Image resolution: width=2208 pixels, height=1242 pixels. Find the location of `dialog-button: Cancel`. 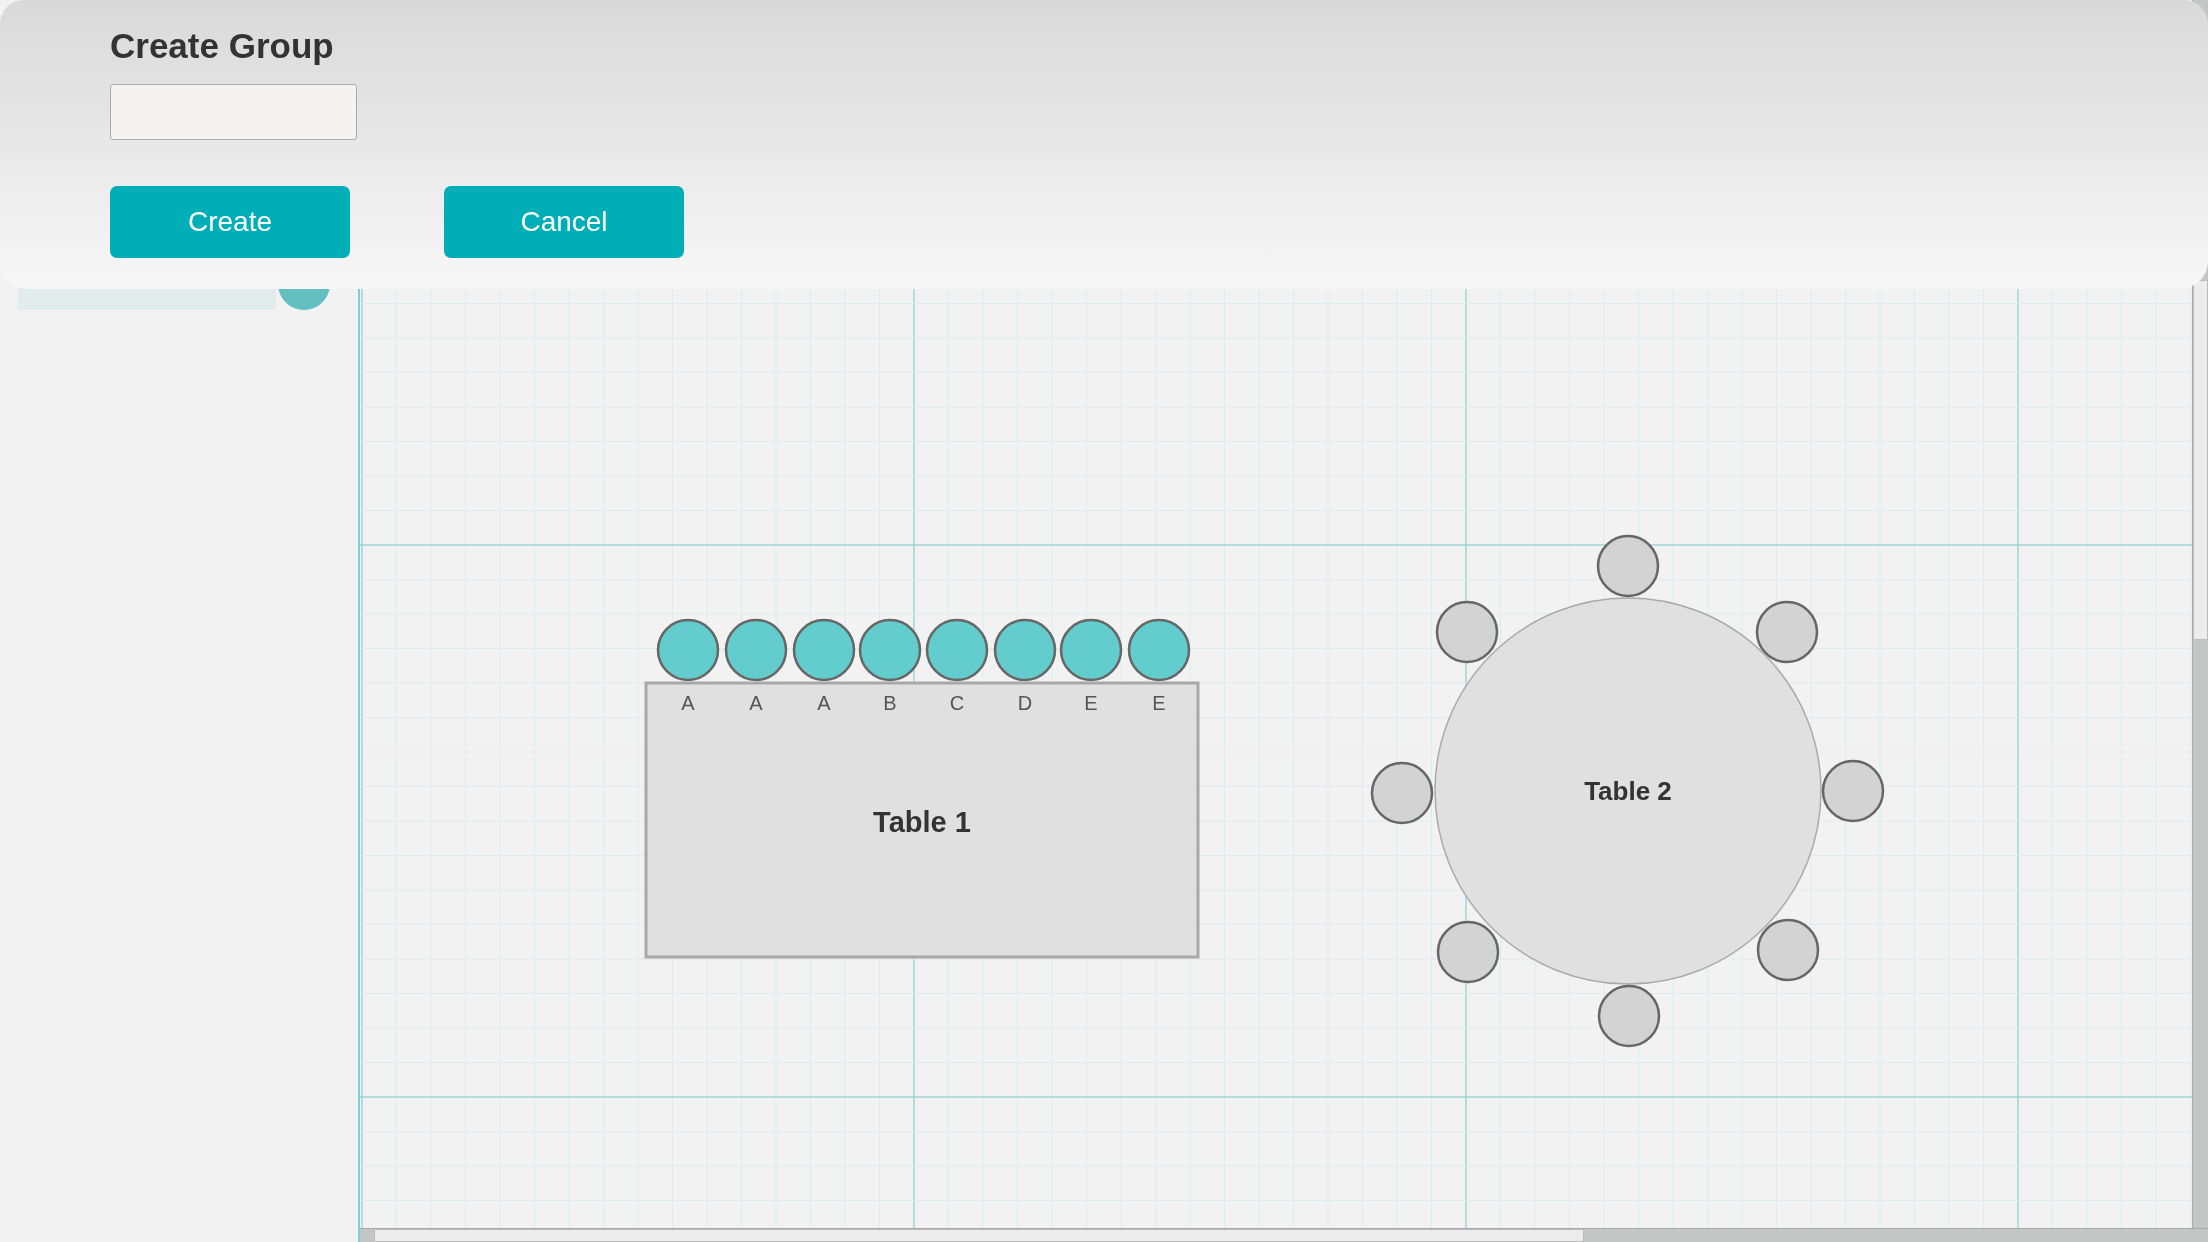

dialog-button: Cancel is located at coordinates (564, 221).